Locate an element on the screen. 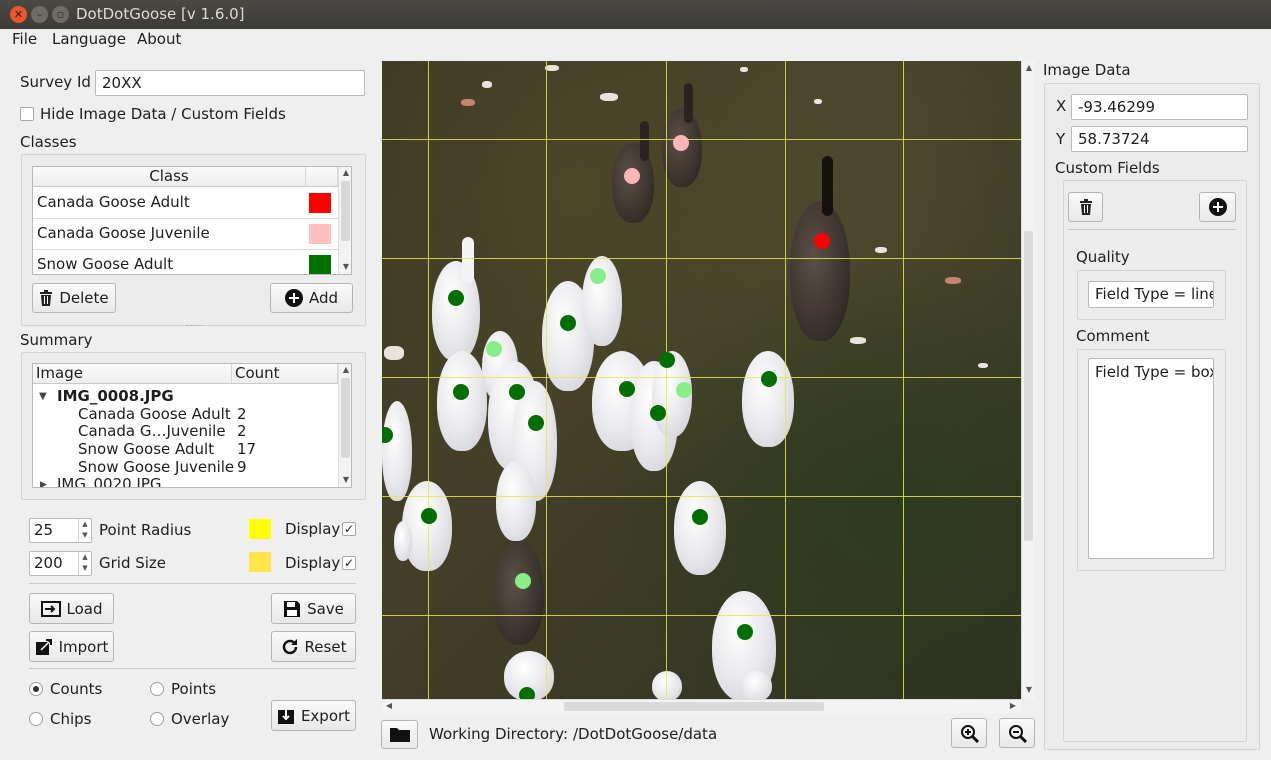 The width and height of the screenshot is (1271, 760). point-display-checkbox: ✓ is located at coordinates (349, 529).